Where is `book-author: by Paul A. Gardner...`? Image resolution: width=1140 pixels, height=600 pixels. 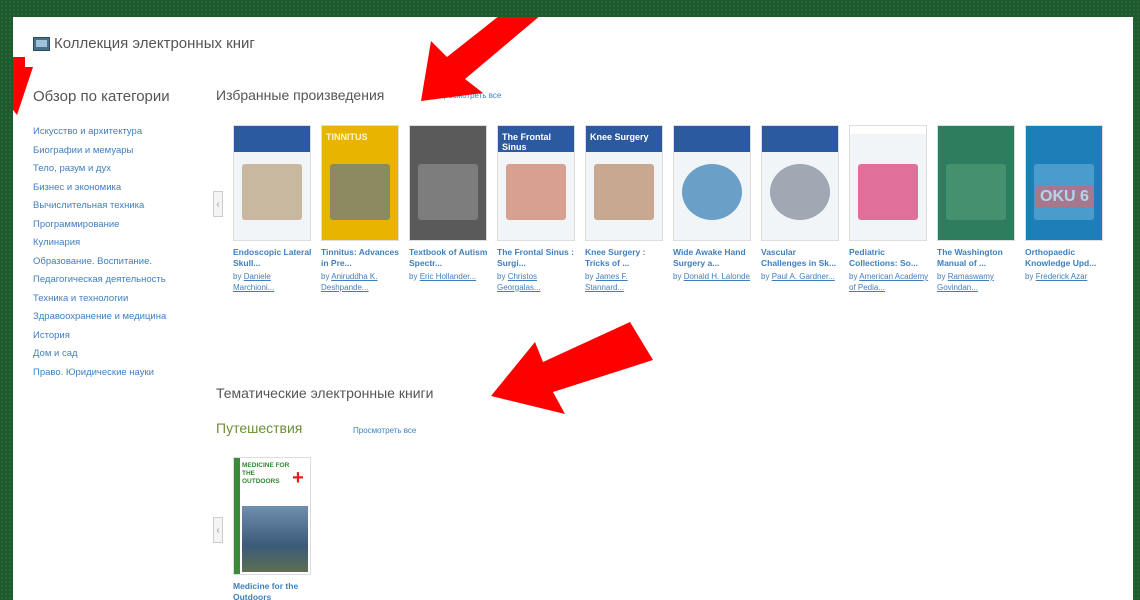
book-author: by Paul A. Gardner... is located at coordinates (801, 277).